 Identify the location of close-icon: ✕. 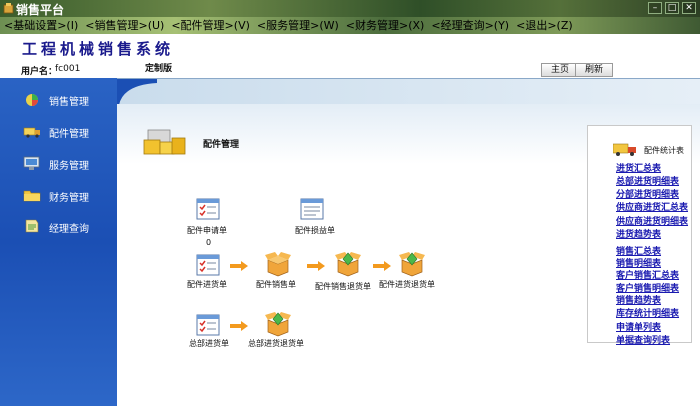
(689, 8).